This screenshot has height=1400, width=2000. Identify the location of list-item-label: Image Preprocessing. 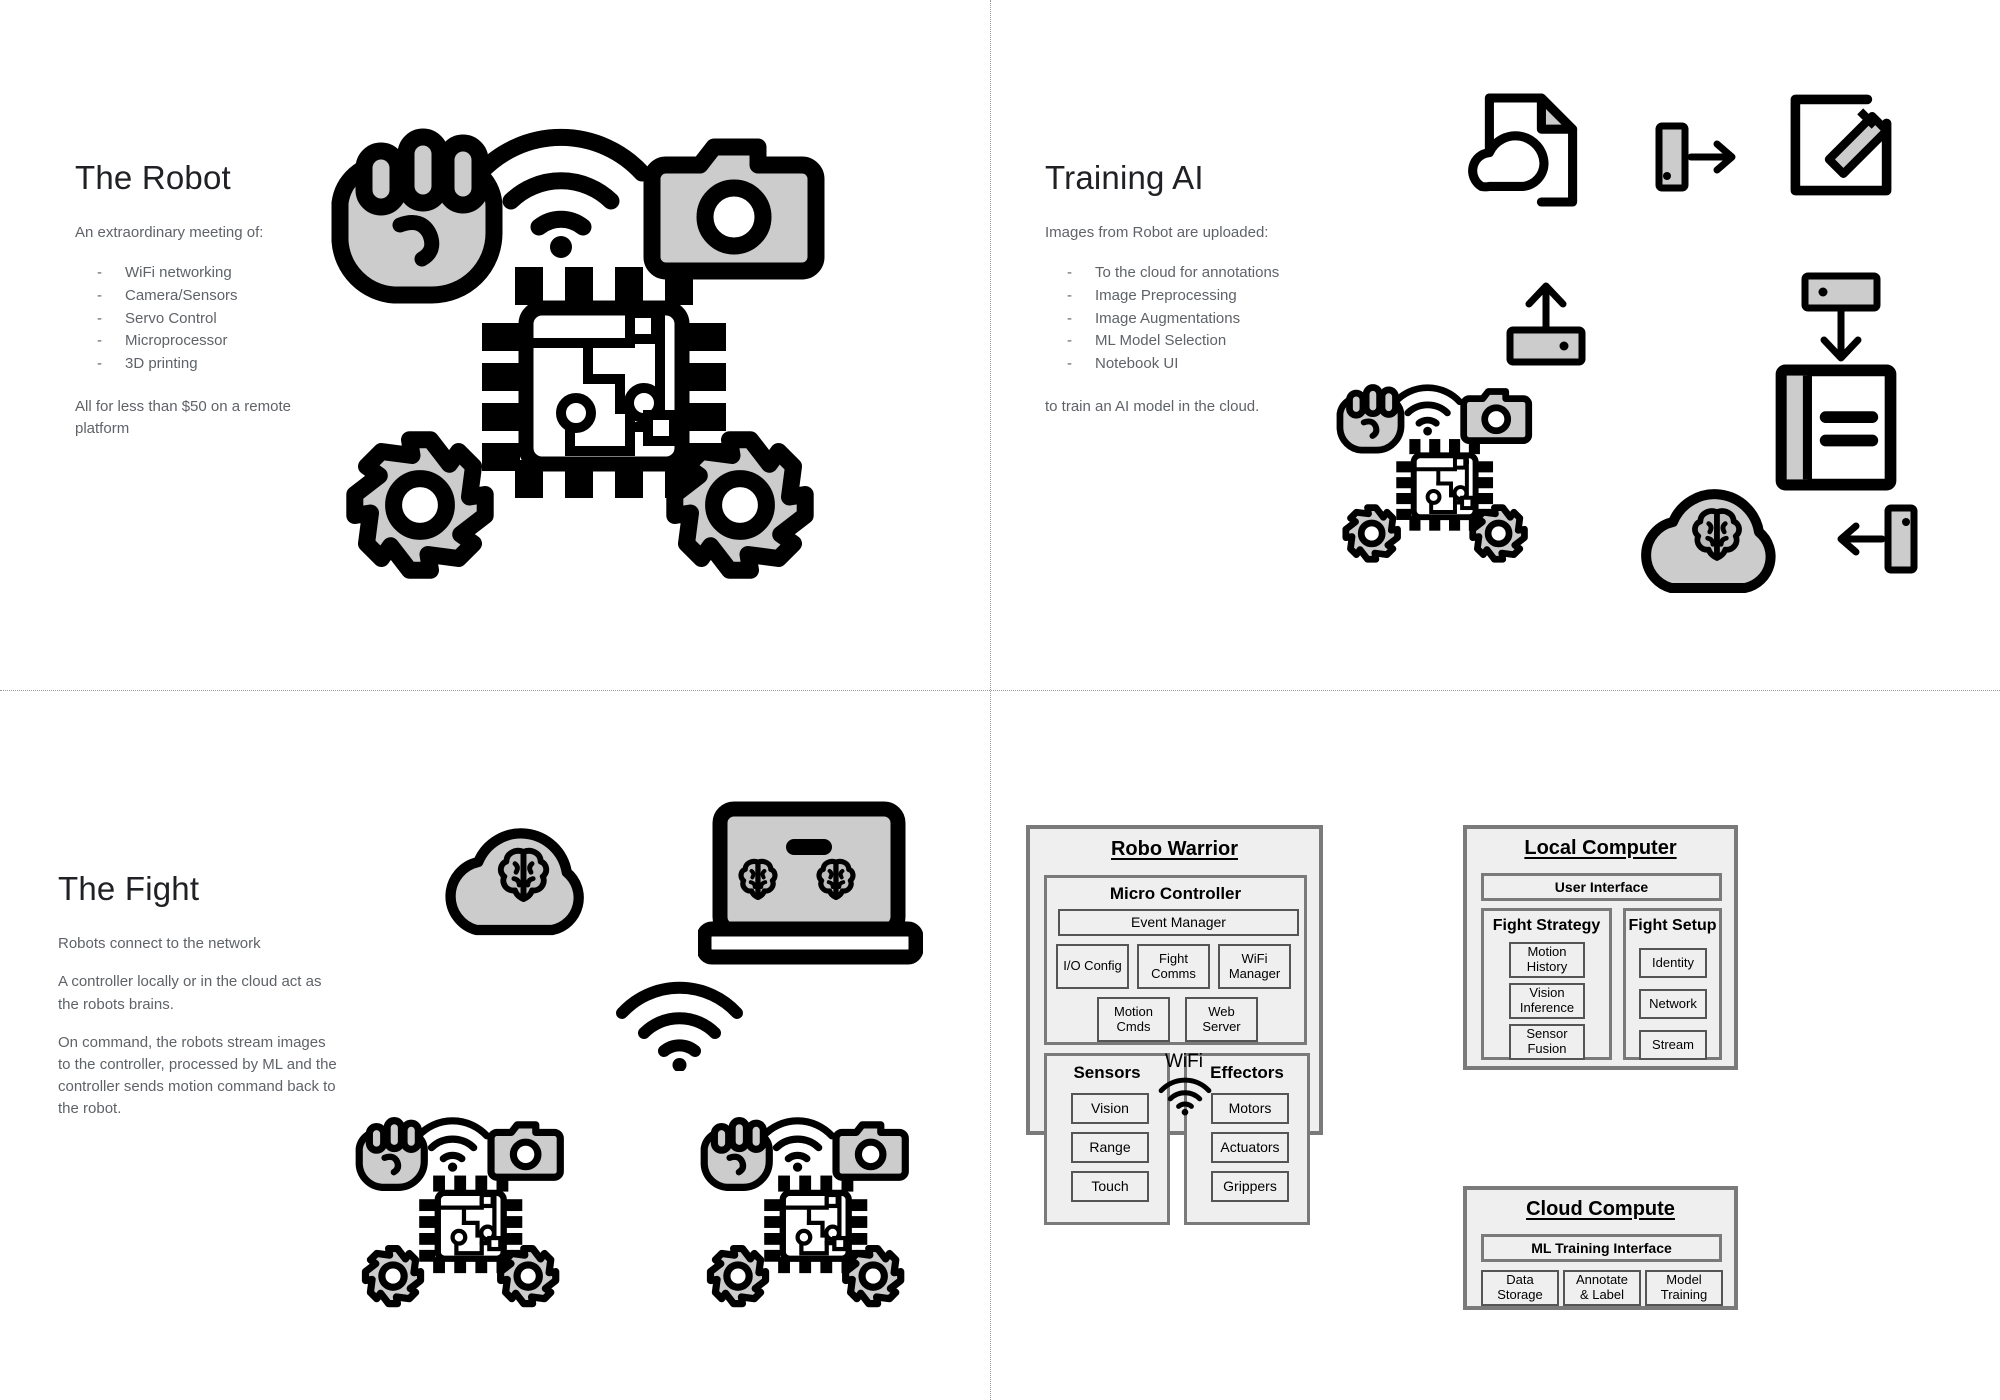
(1166, 295).